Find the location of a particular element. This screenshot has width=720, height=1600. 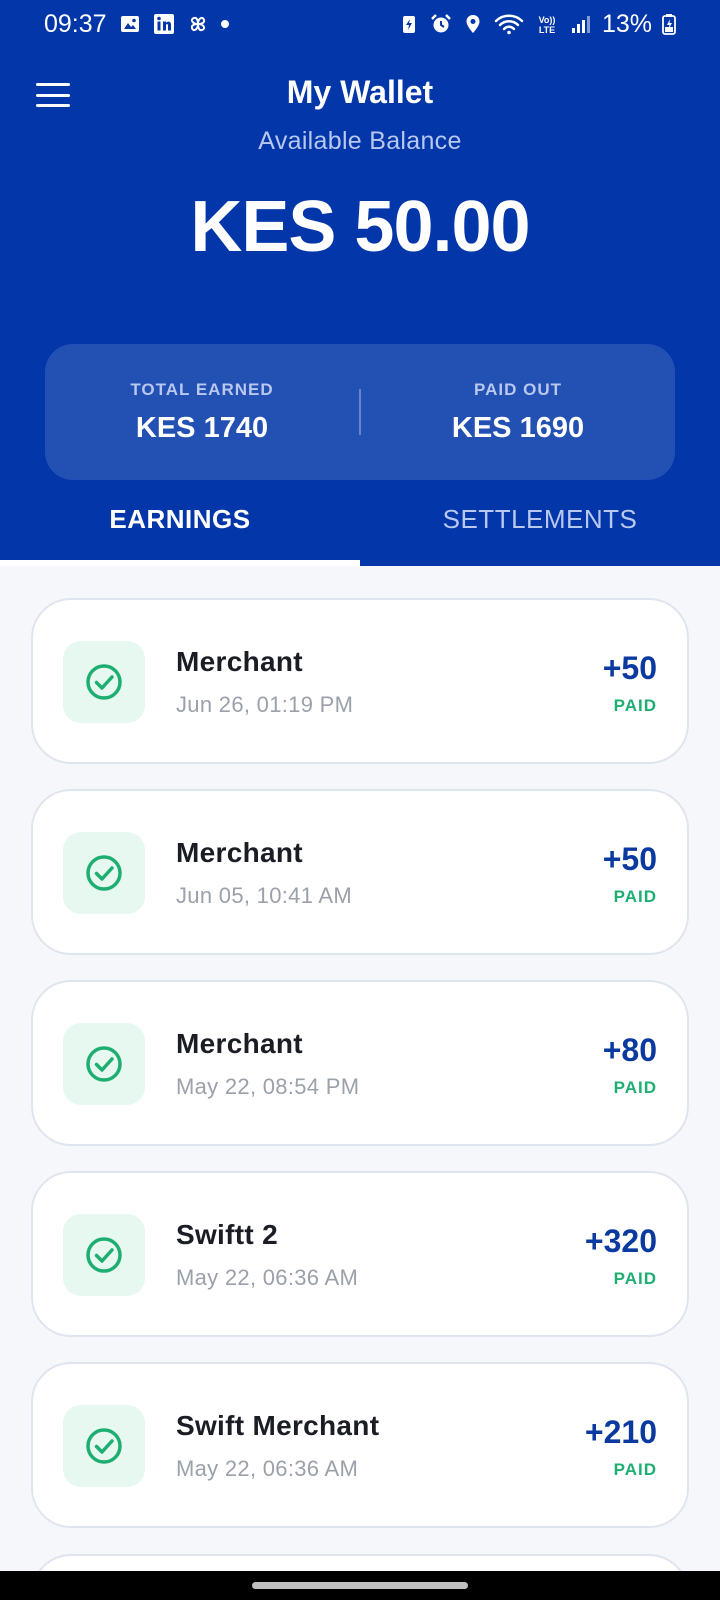

notification-dot-icon is located at coordinates (224, 24).